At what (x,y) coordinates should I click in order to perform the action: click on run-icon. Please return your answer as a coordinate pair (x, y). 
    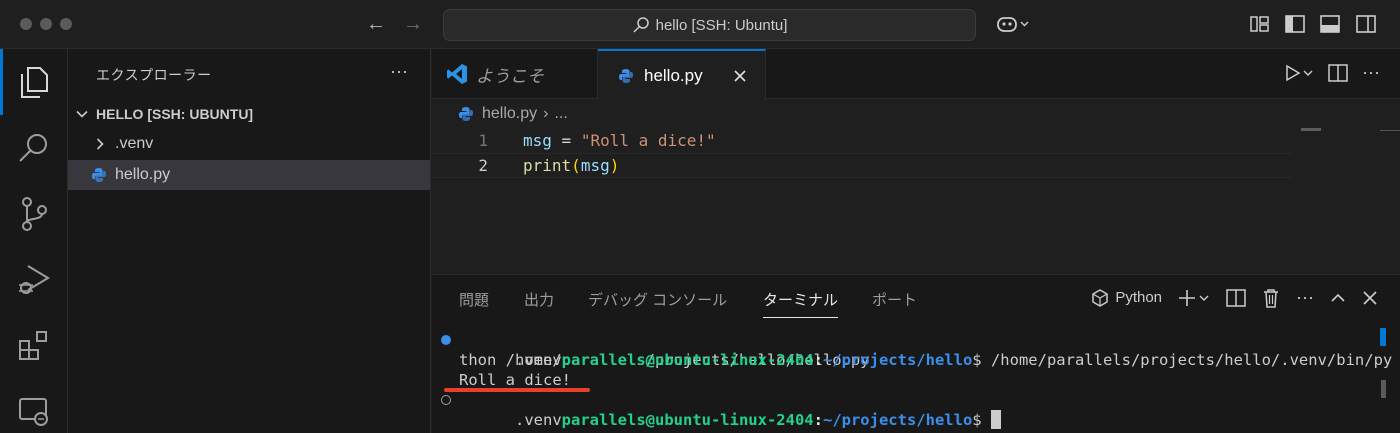
    Looking at the image, I should click on (1299, 73).